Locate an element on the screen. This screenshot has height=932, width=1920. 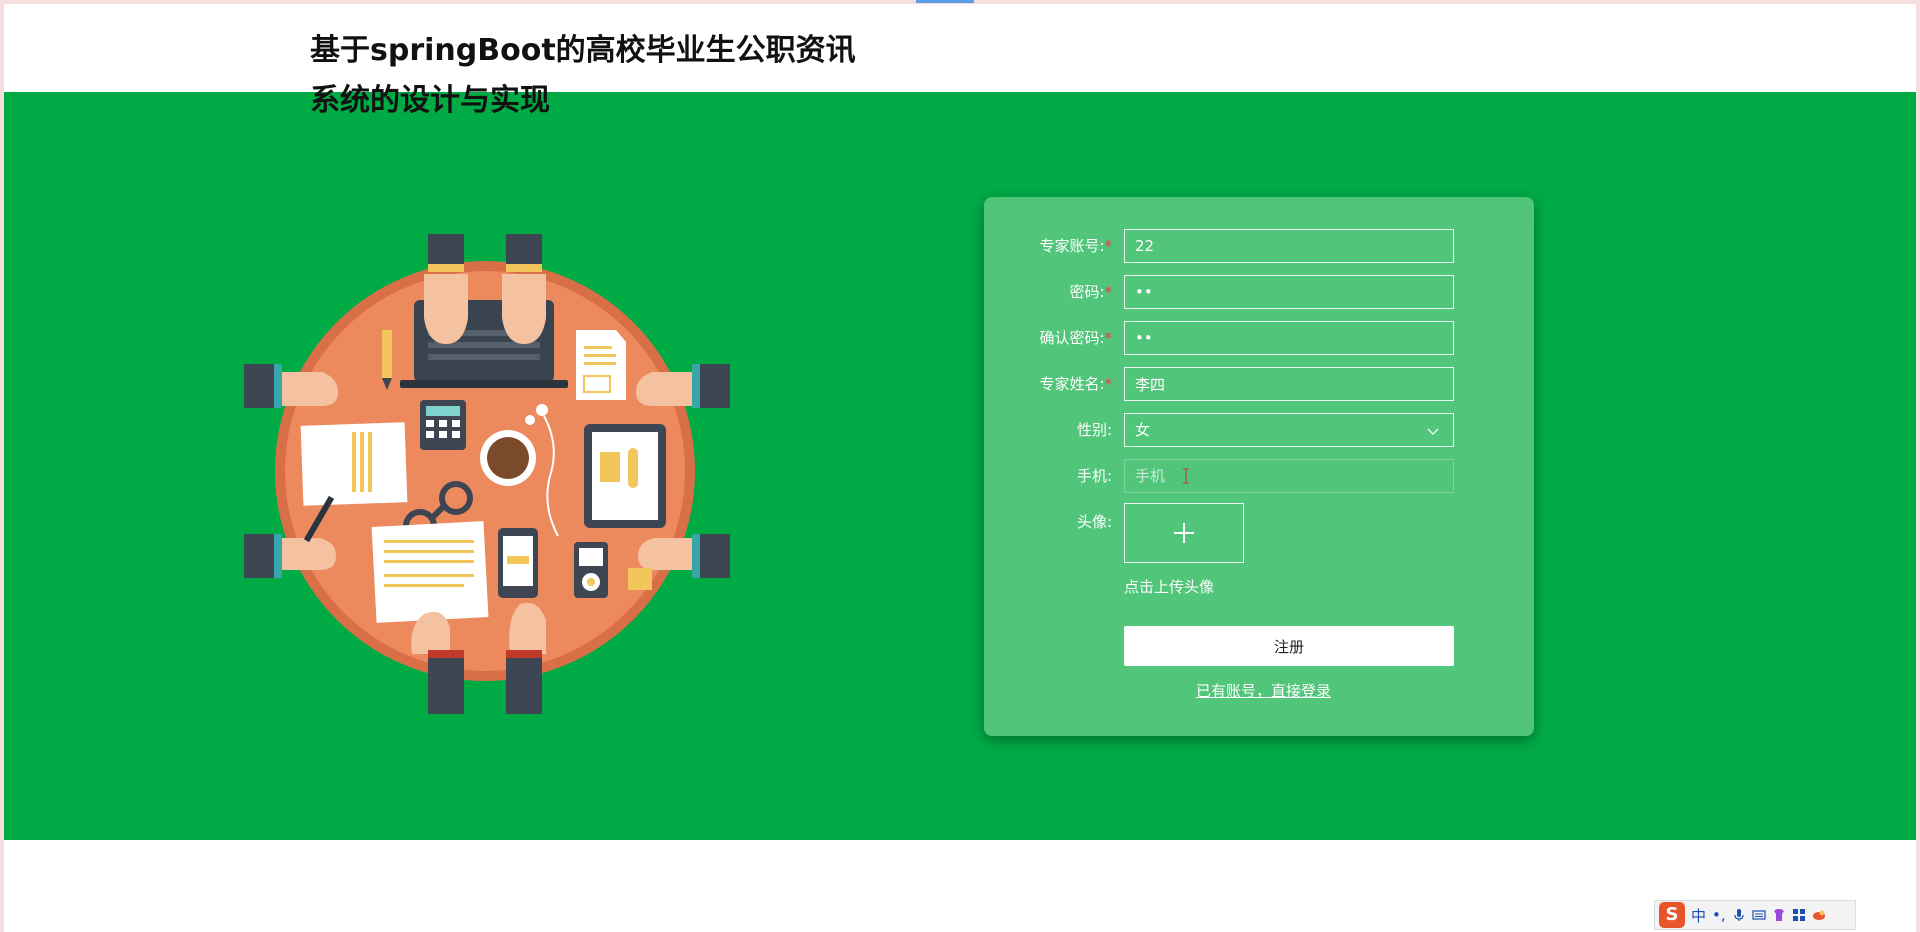
toolbox-icon is located at coordinates (1799, 915).